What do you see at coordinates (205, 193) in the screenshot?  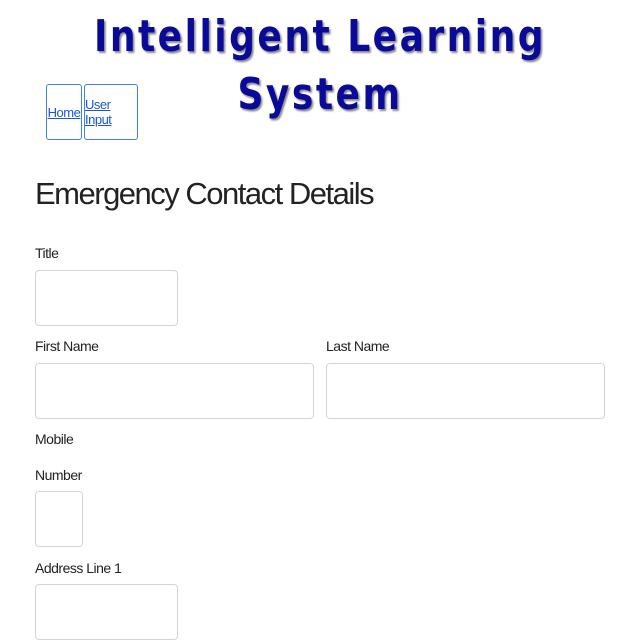 I see `section-title: Emergency Contact Details` at bounding box center [205, 193].